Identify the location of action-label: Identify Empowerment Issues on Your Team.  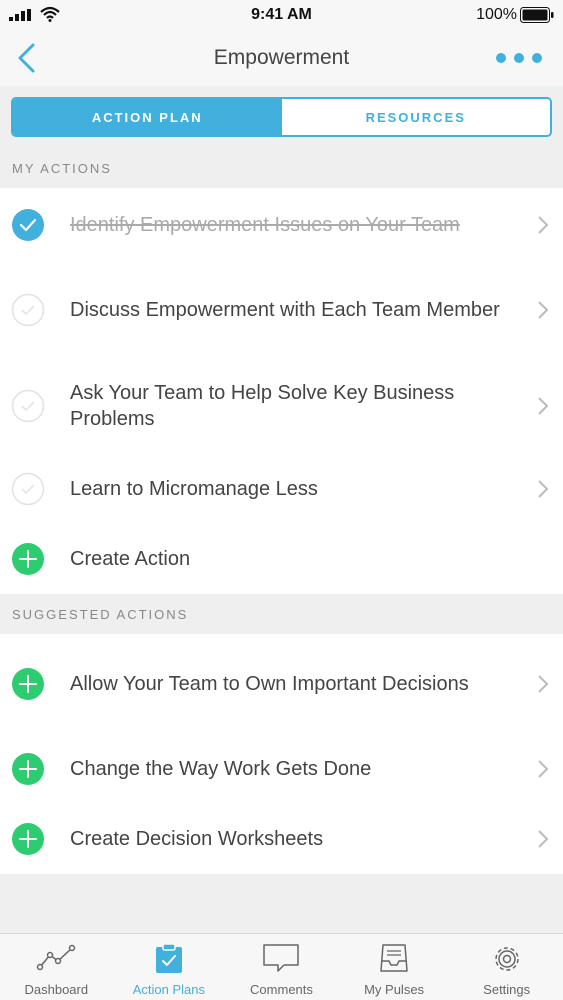
(265, 225).